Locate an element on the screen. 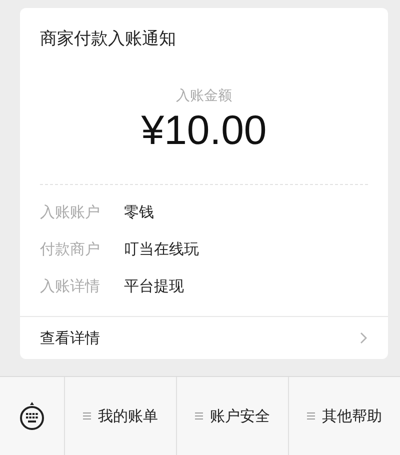 This screenshot has width=400, height=455. amount-label: 入账金额 is located at coordinates (204, 96).